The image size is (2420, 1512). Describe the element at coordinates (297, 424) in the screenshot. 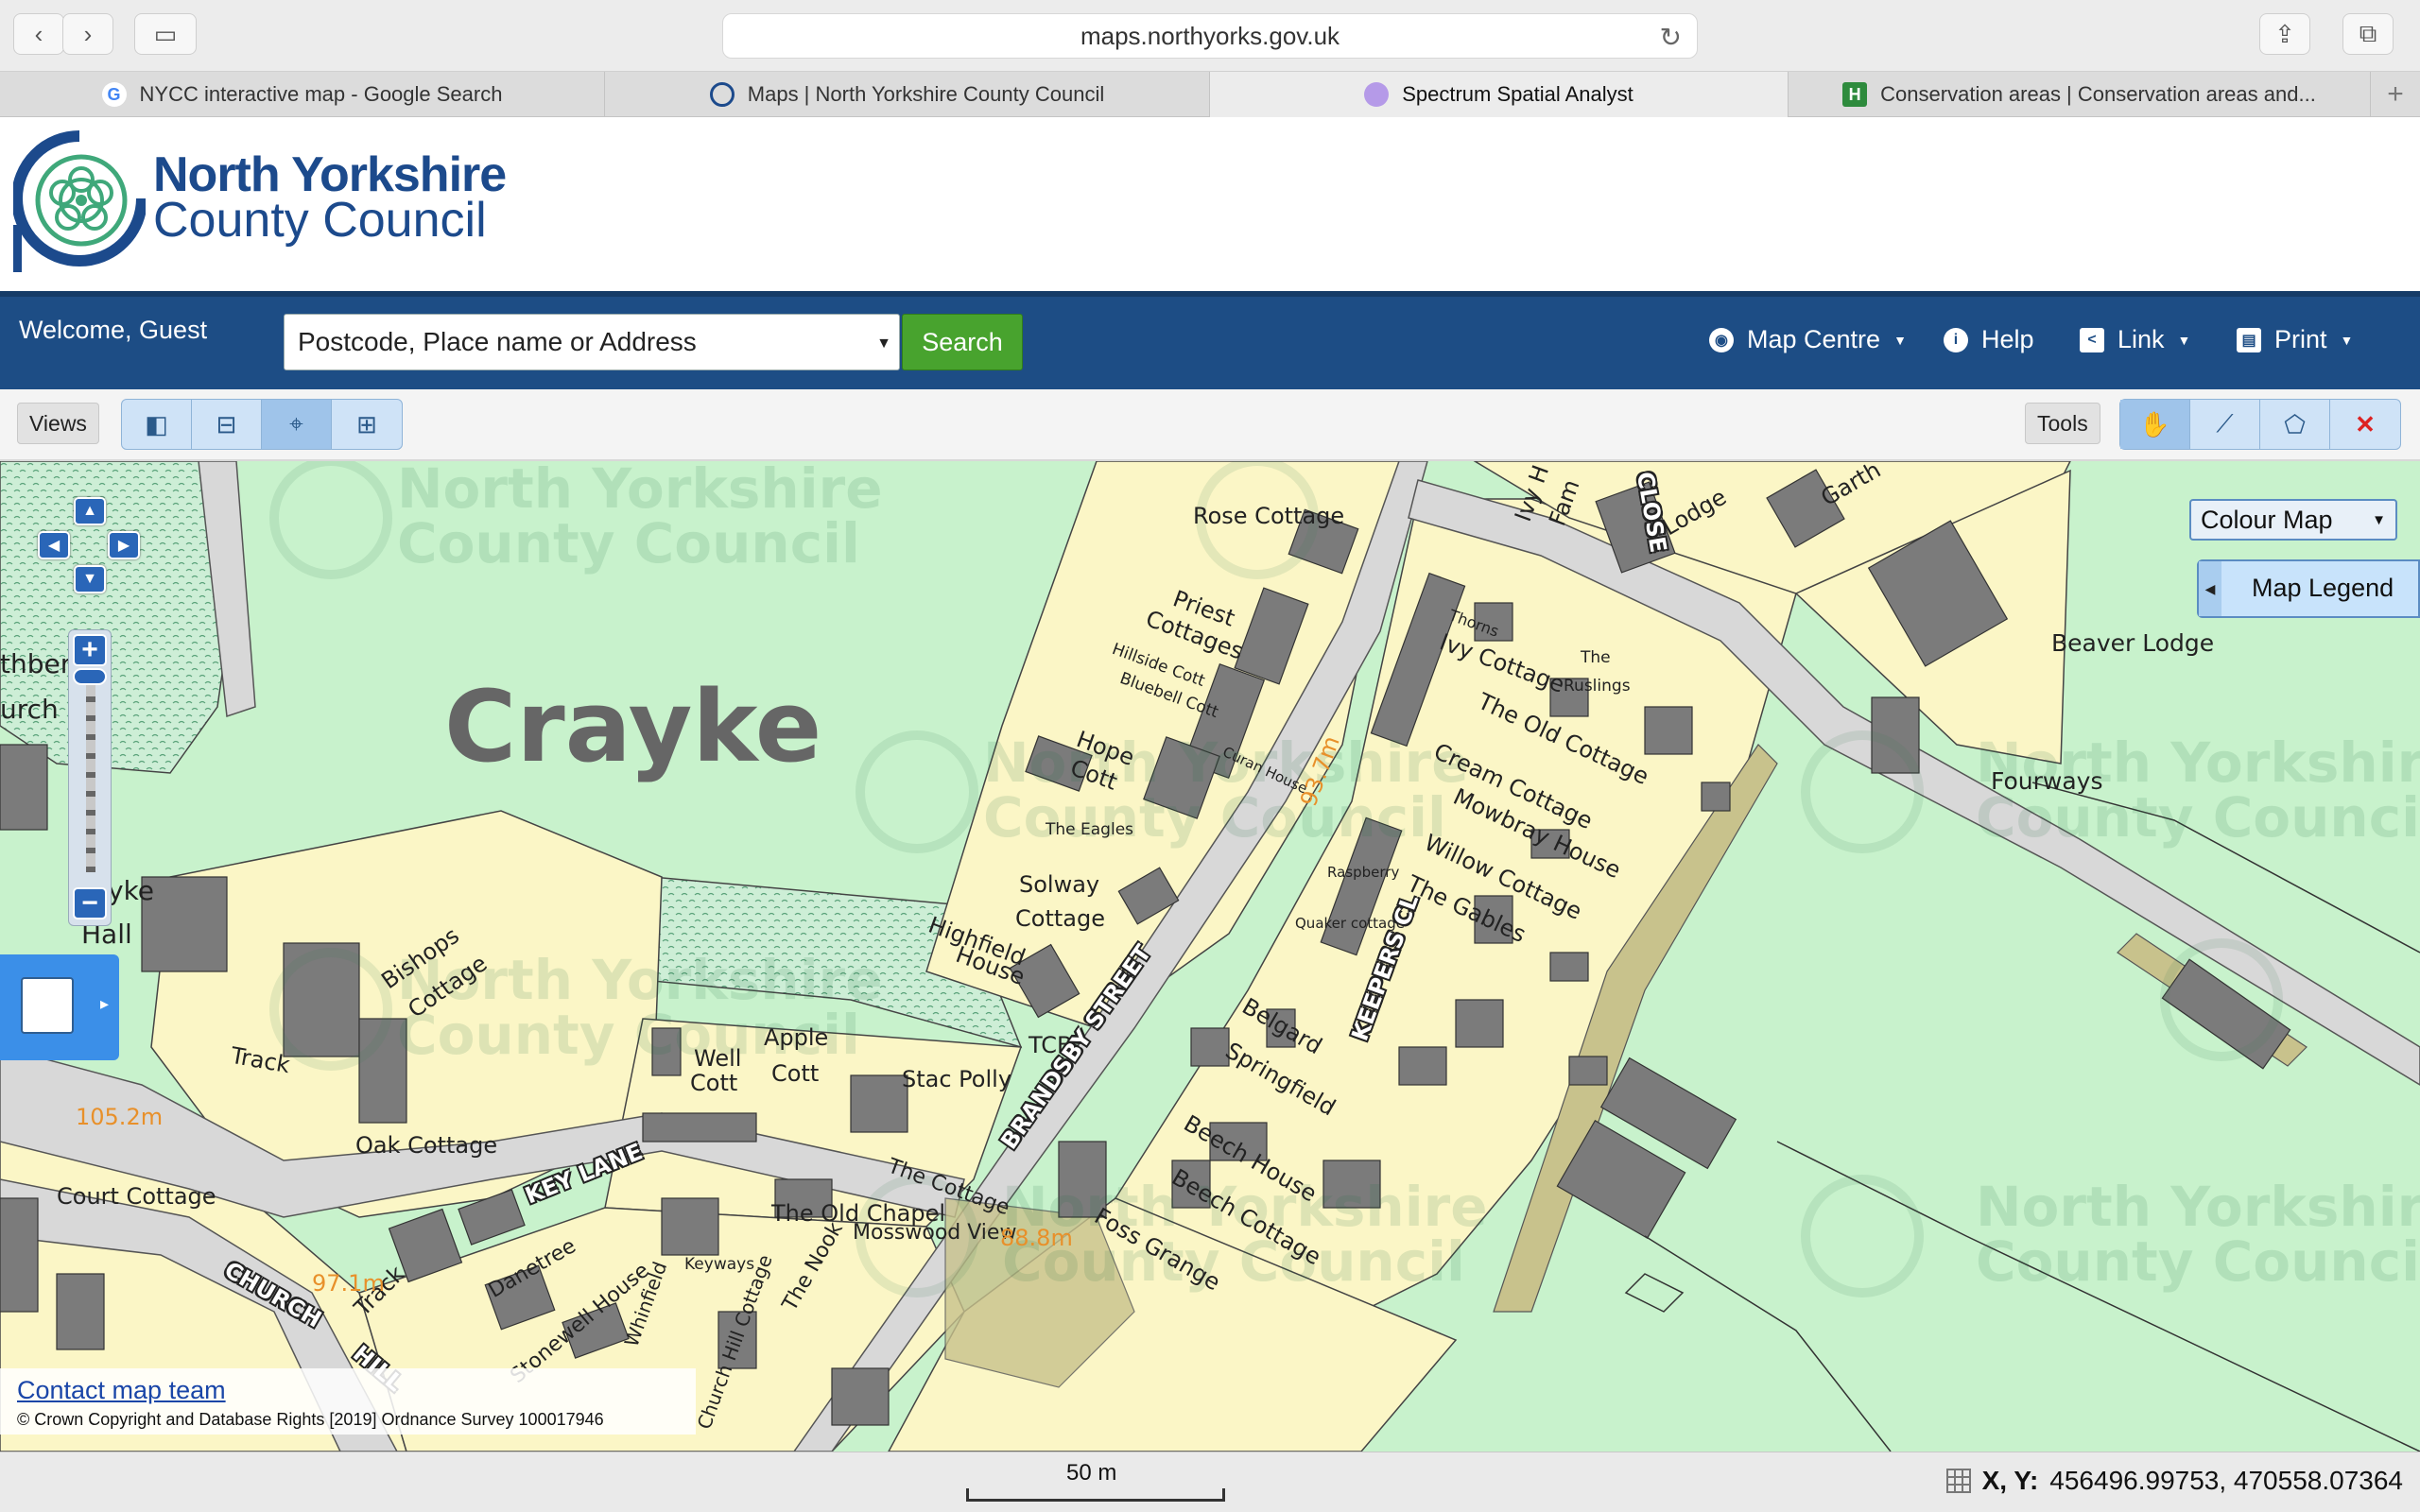

I see `map-only-view-icon: ⌖` at that location.